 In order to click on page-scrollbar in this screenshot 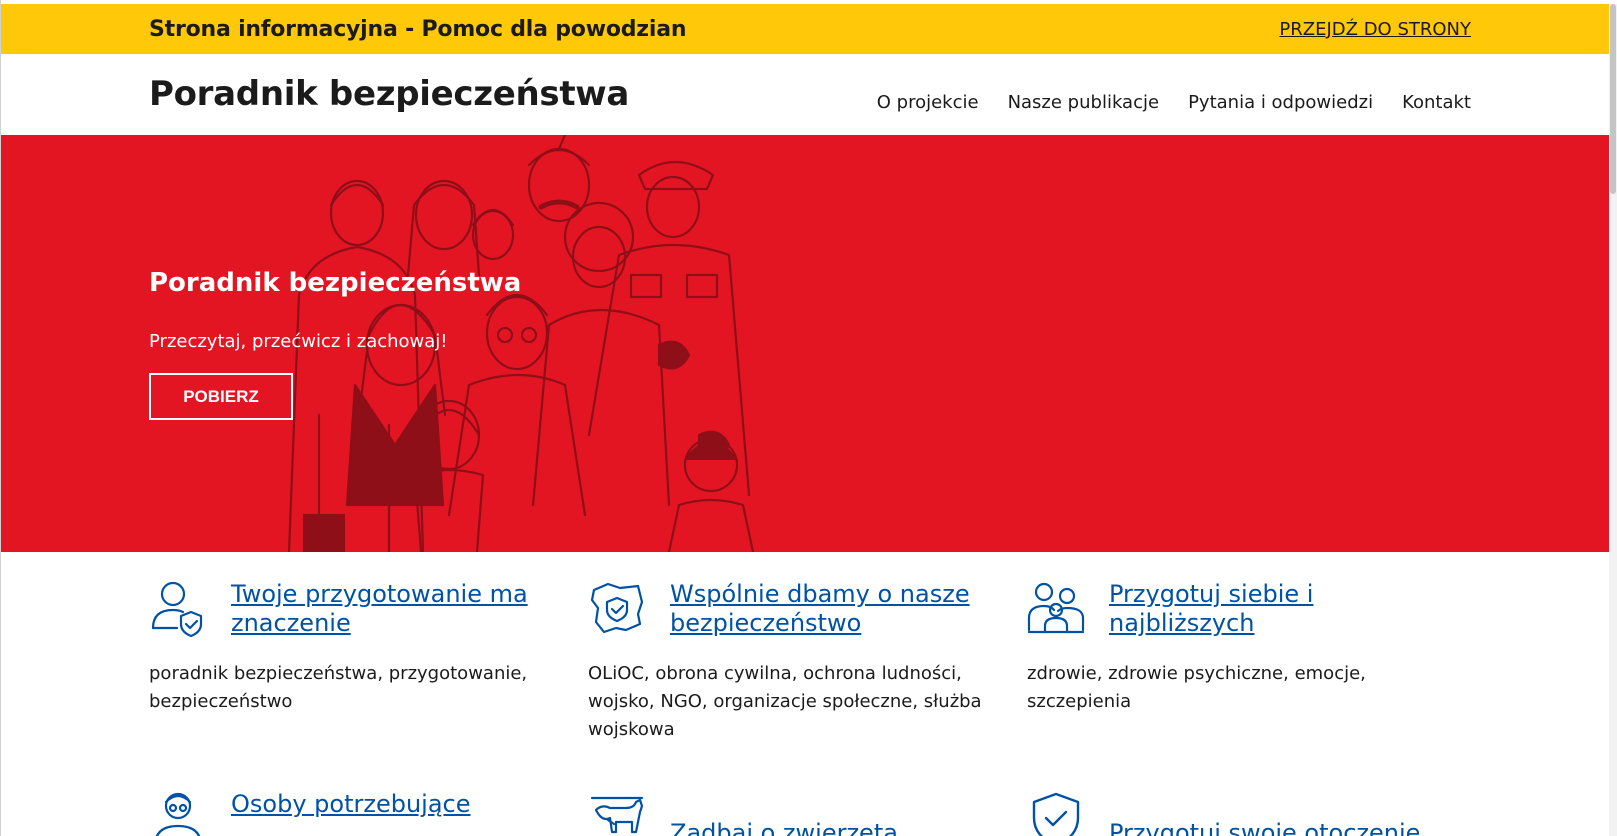, I will do `click(1613, 420)`.